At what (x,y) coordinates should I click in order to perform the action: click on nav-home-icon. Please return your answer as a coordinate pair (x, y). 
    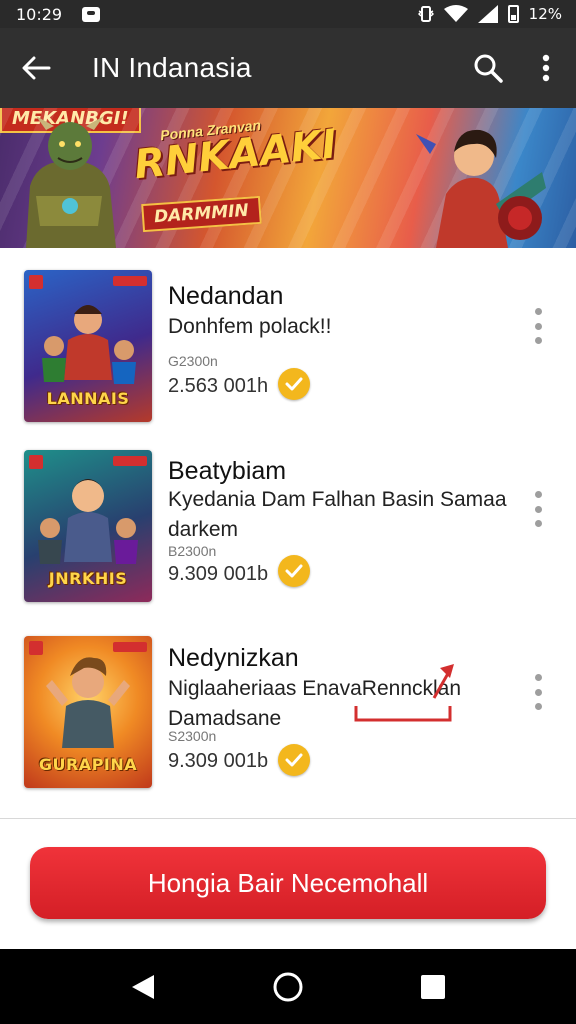
    Looking at the image, I should click on (288, 986).